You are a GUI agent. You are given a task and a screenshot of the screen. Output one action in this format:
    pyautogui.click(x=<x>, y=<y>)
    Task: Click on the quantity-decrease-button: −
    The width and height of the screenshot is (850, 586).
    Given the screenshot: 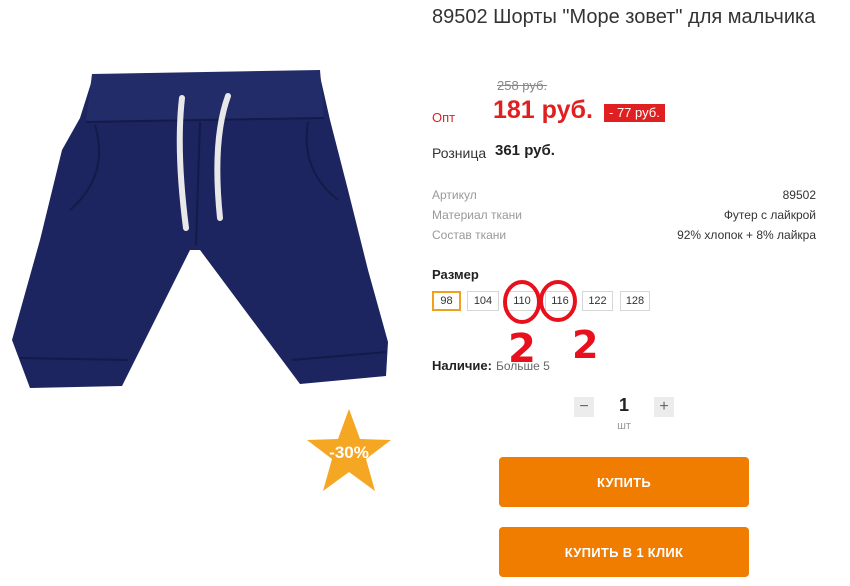 What is the action you would take?
    pyautogui.click(x=584, y=407)
    